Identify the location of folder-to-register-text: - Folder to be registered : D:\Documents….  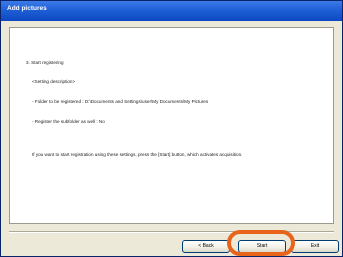
(120, 101).